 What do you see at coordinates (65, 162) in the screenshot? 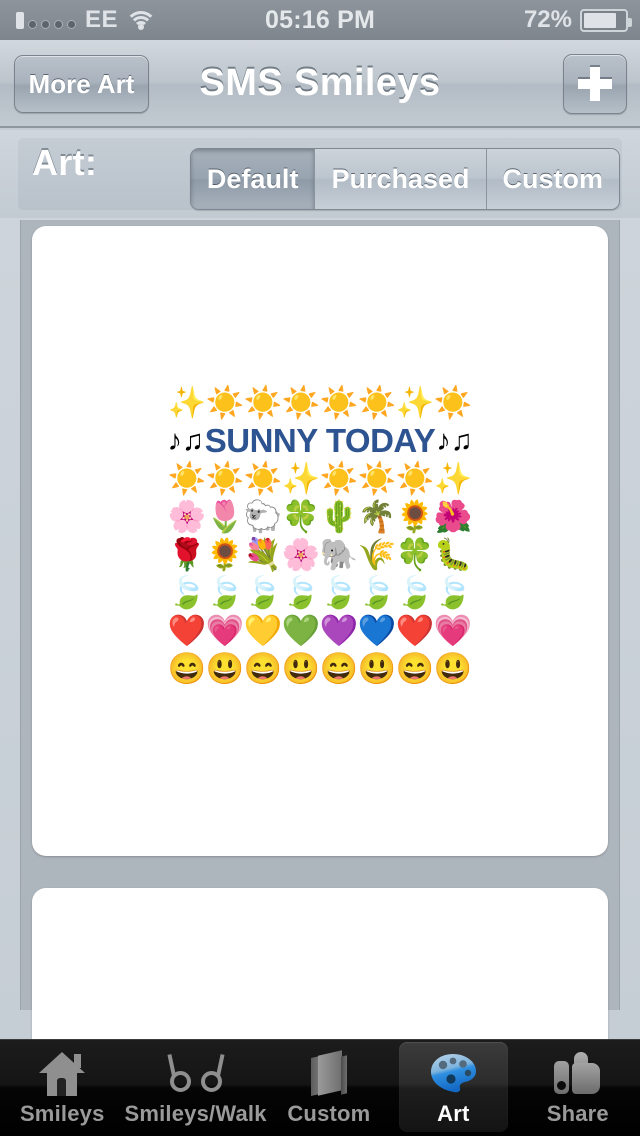
I see `filter-label: Art:` at bounding box center [65, 162].